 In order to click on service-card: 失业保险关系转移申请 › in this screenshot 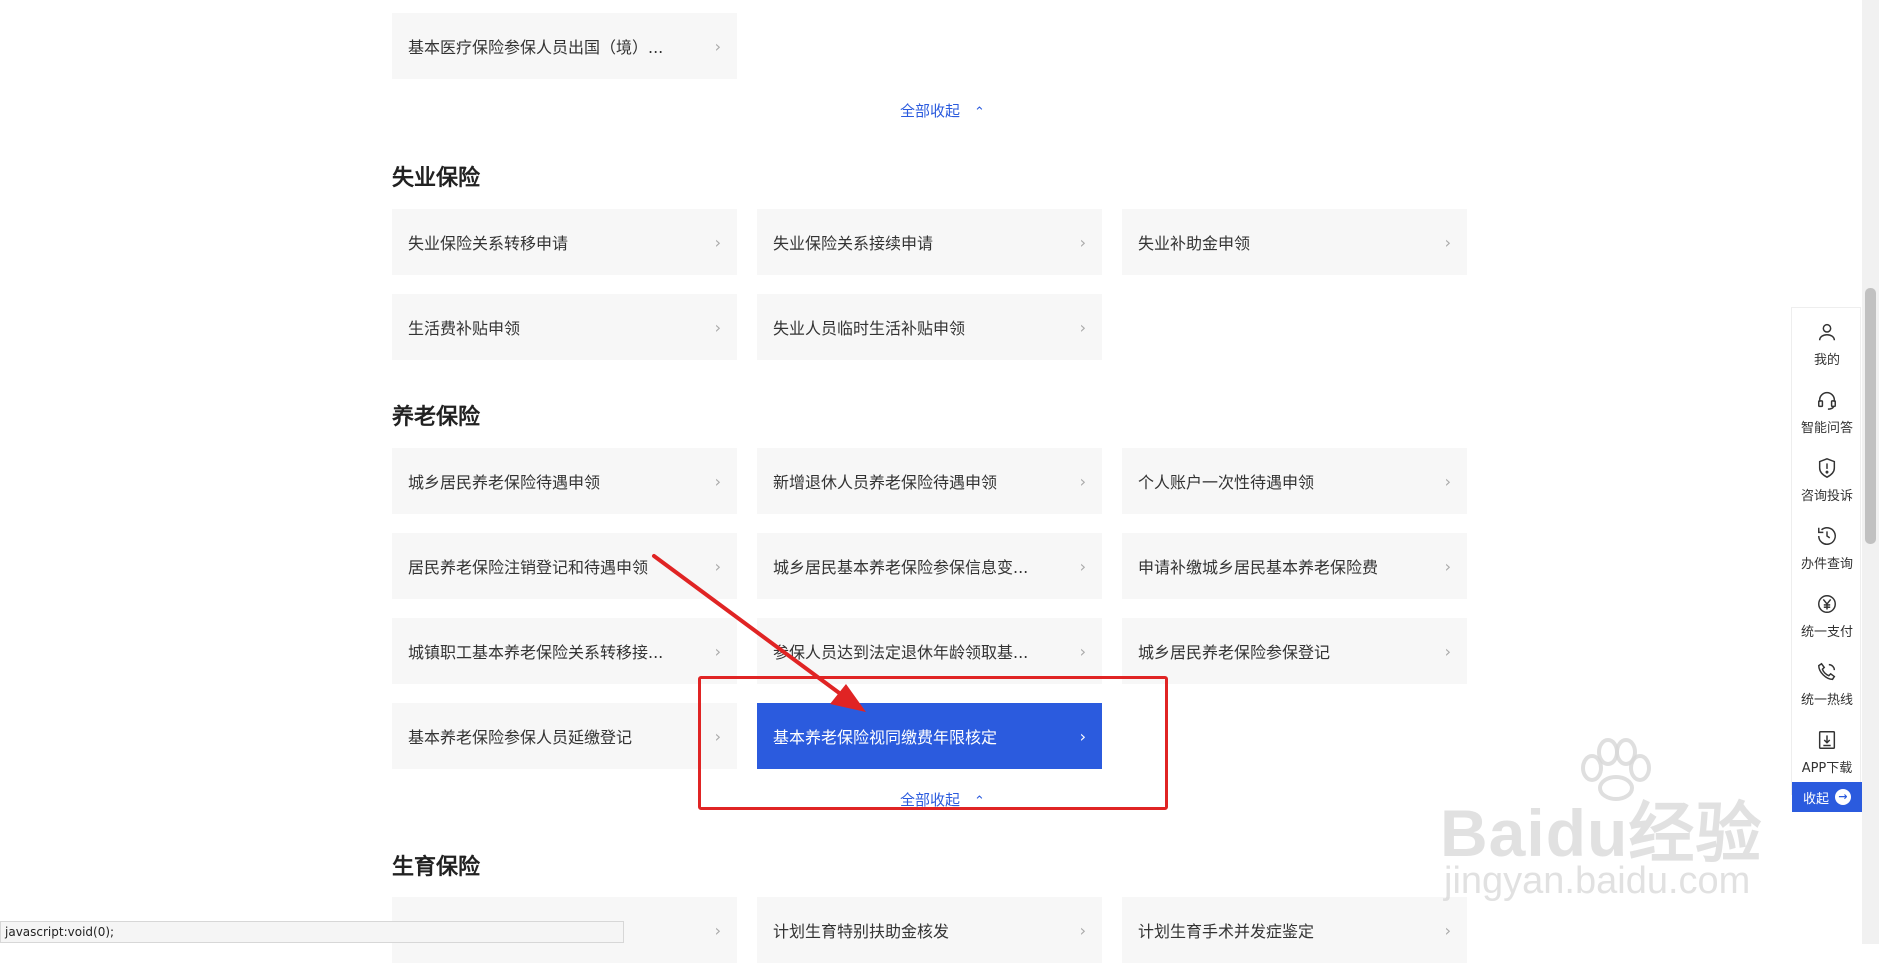, I will do `click(564, 242)`.